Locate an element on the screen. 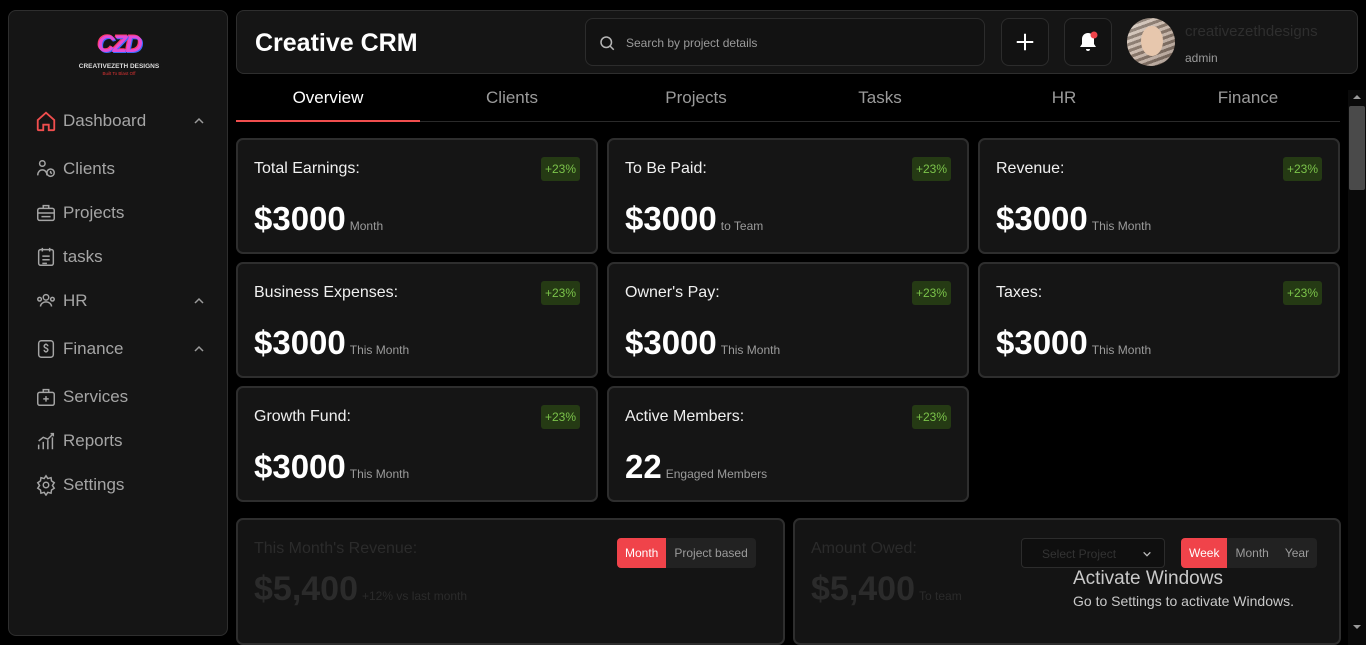 This screenshot has width=1366, height=645. sidebar-item-finance: Finance is located at coordinates (120, 349).